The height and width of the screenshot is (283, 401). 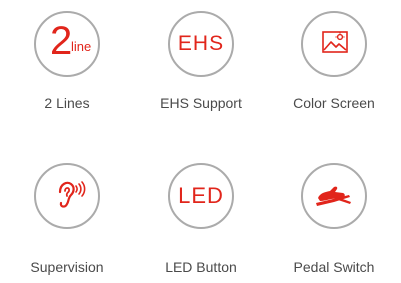 I want to click on feature-supervision: Supervision, so click(x=67, y=223).